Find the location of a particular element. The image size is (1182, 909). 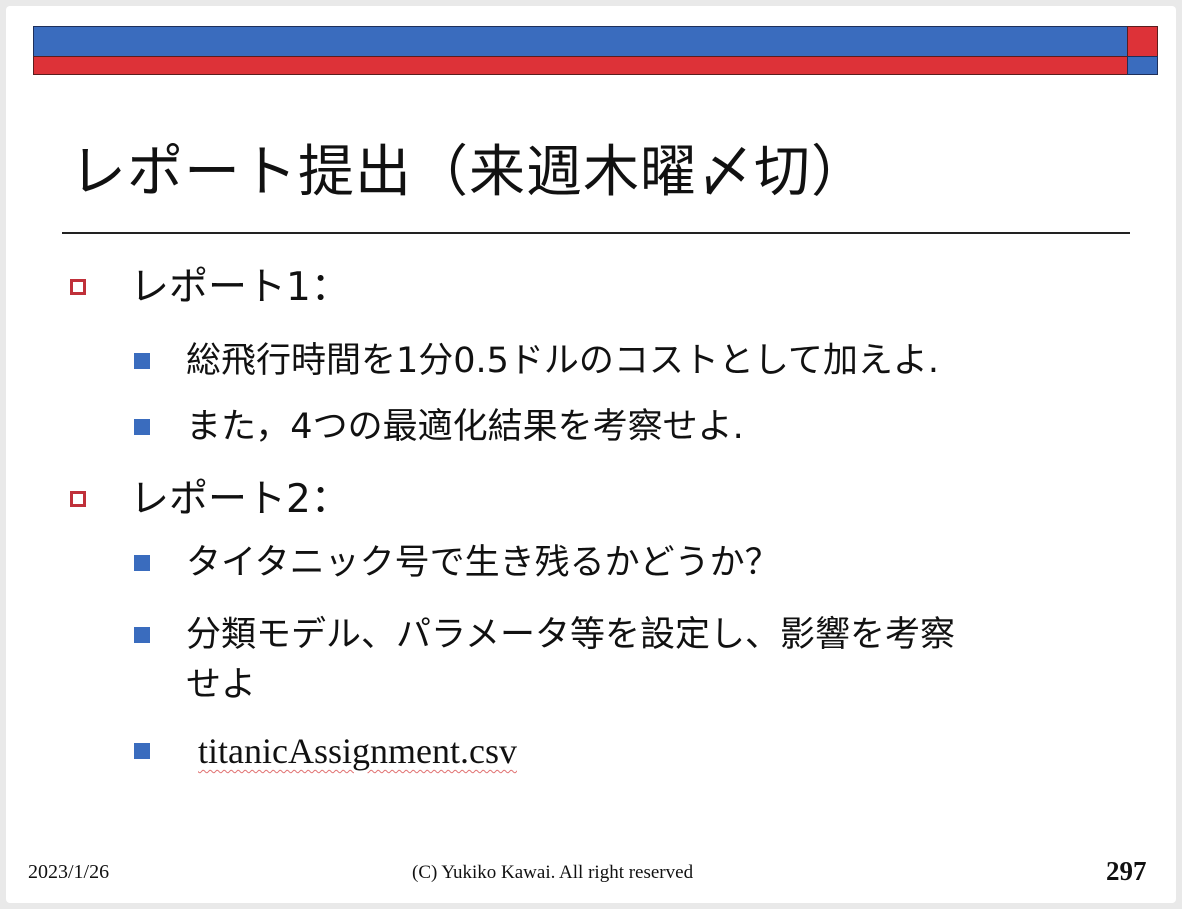

csv-filename: titanicAssignment.csv is located at coordinates (357, 751).